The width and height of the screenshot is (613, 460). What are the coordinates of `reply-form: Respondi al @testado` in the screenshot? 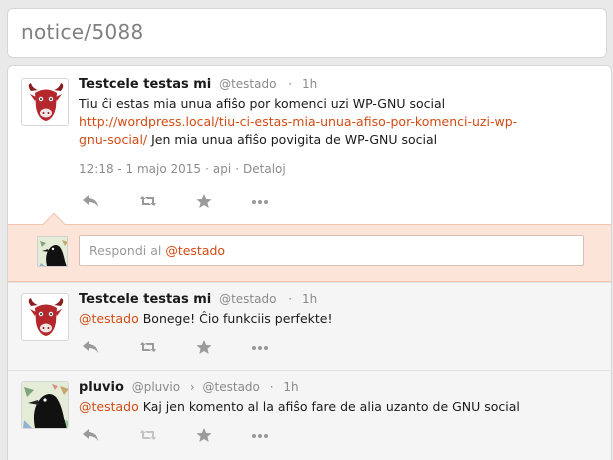 It's located at (309, 253).